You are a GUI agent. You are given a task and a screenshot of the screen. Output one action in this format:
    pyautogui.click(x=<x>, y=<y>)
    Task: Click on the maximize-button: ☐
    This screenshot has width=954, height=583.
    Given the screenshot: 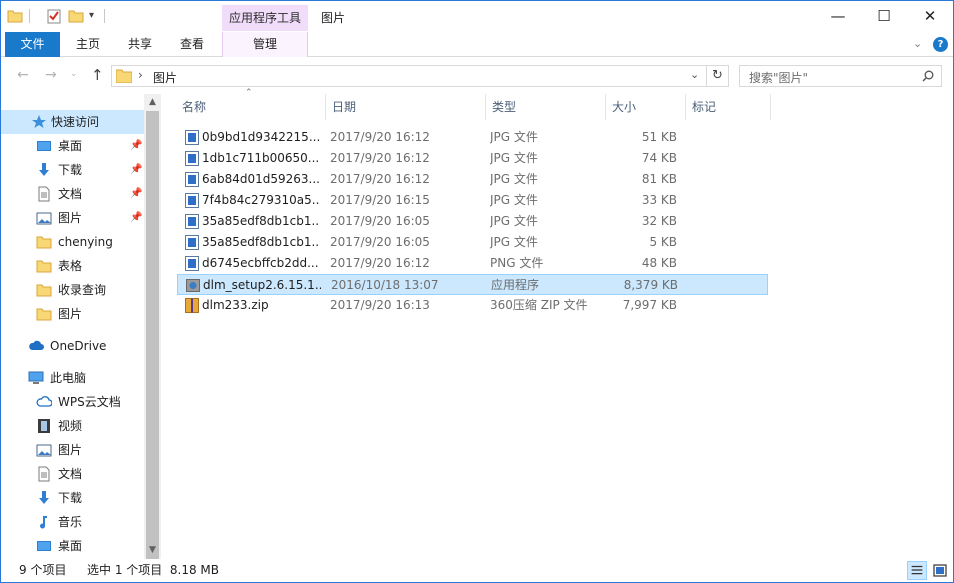 What is the action you would take?
    pyautogui.click(x=884, y=16)
    